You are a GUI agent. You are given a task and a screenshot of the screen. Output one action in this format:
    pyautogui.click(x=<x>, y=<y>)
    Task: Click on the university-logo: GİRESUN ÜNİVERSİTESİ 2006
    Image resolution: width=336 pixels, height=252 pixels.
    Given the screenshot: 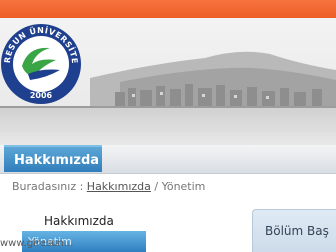 What is the action you would take?
    pyautogui.click(x=40, y=61)
    